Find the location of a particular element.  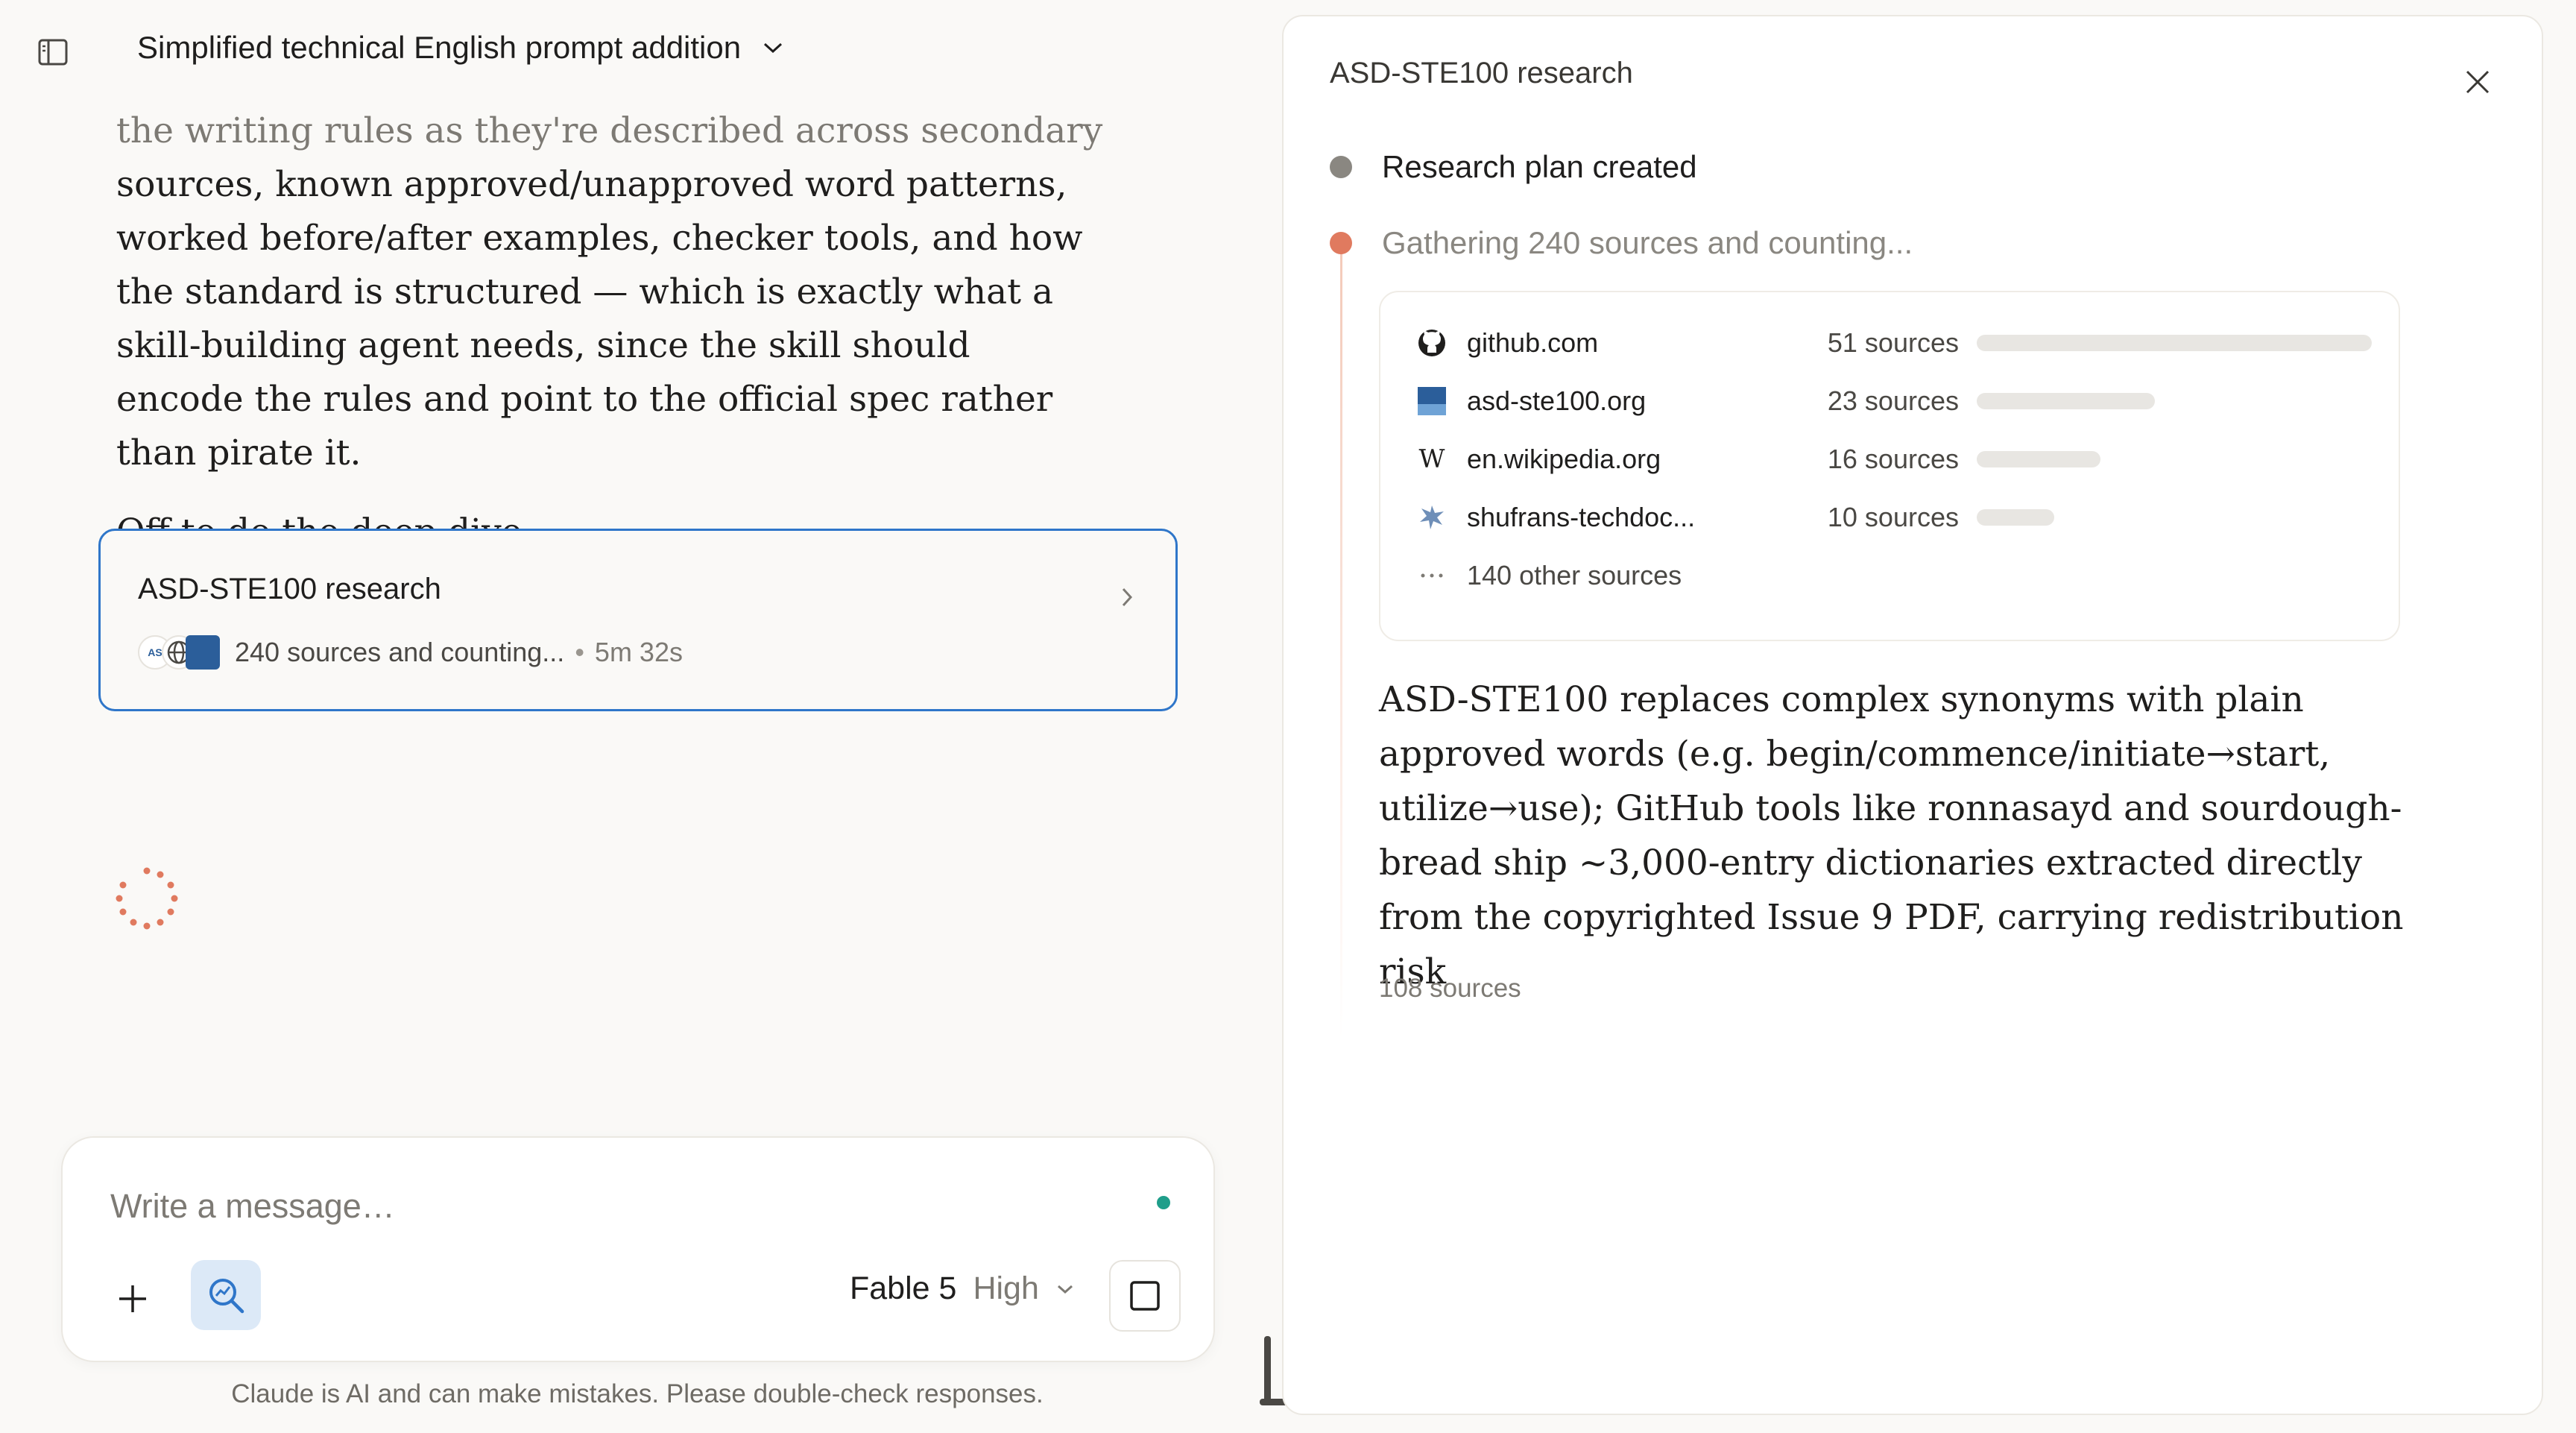

panel-title: ASD-STE100 research is located at coordinates (1481, 73).